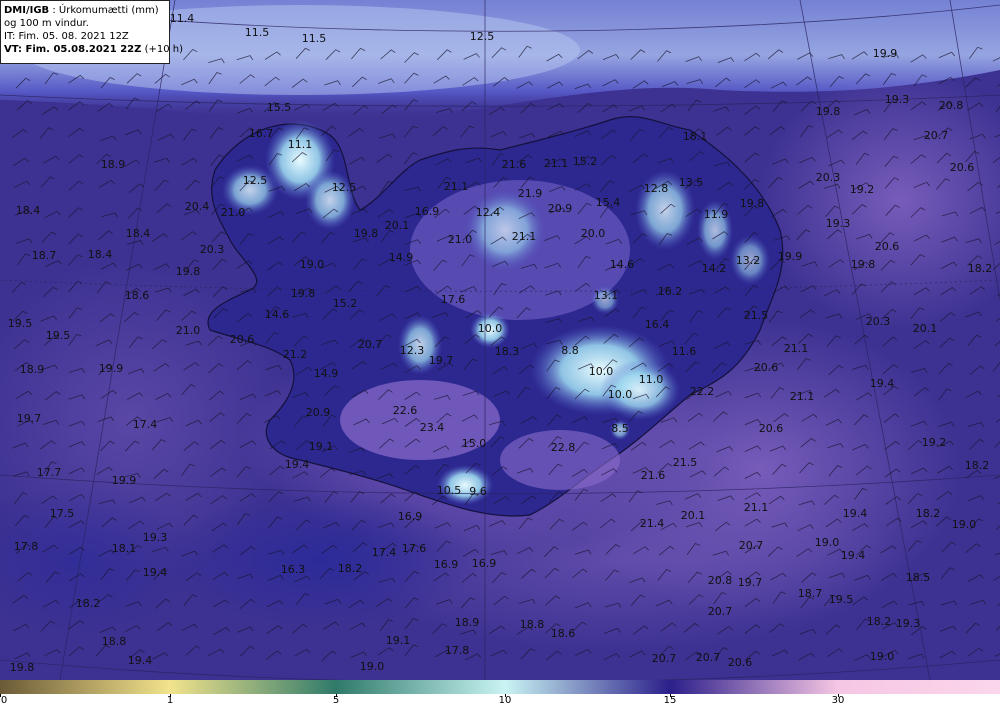  What do you see at coordinates (293, 569) in the screenshot?
I see `map-value-label: 16.3` at bounding box center [293, 569].